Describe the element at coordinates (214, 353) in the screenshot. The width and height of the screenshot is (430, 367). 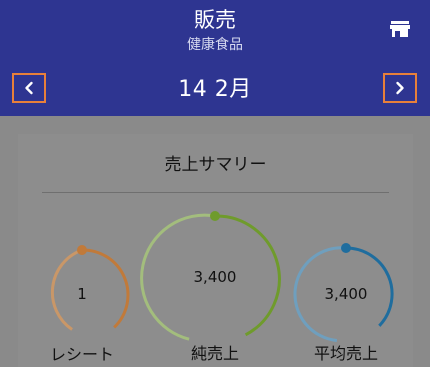
I see `net-sales-label: 純売上` at that location.